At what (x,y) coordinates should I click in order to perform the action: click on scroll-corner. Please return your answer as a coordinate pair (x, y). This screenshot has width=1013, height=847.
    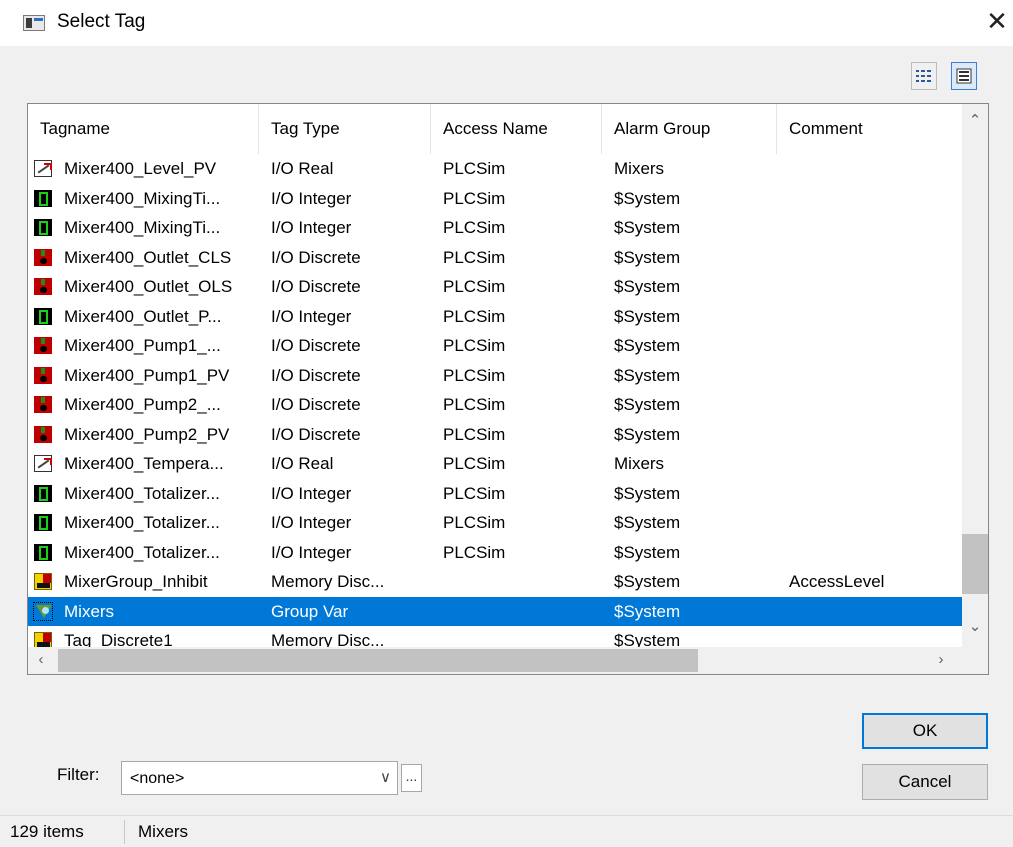
    Looking at the image, I should click on (975, 660).